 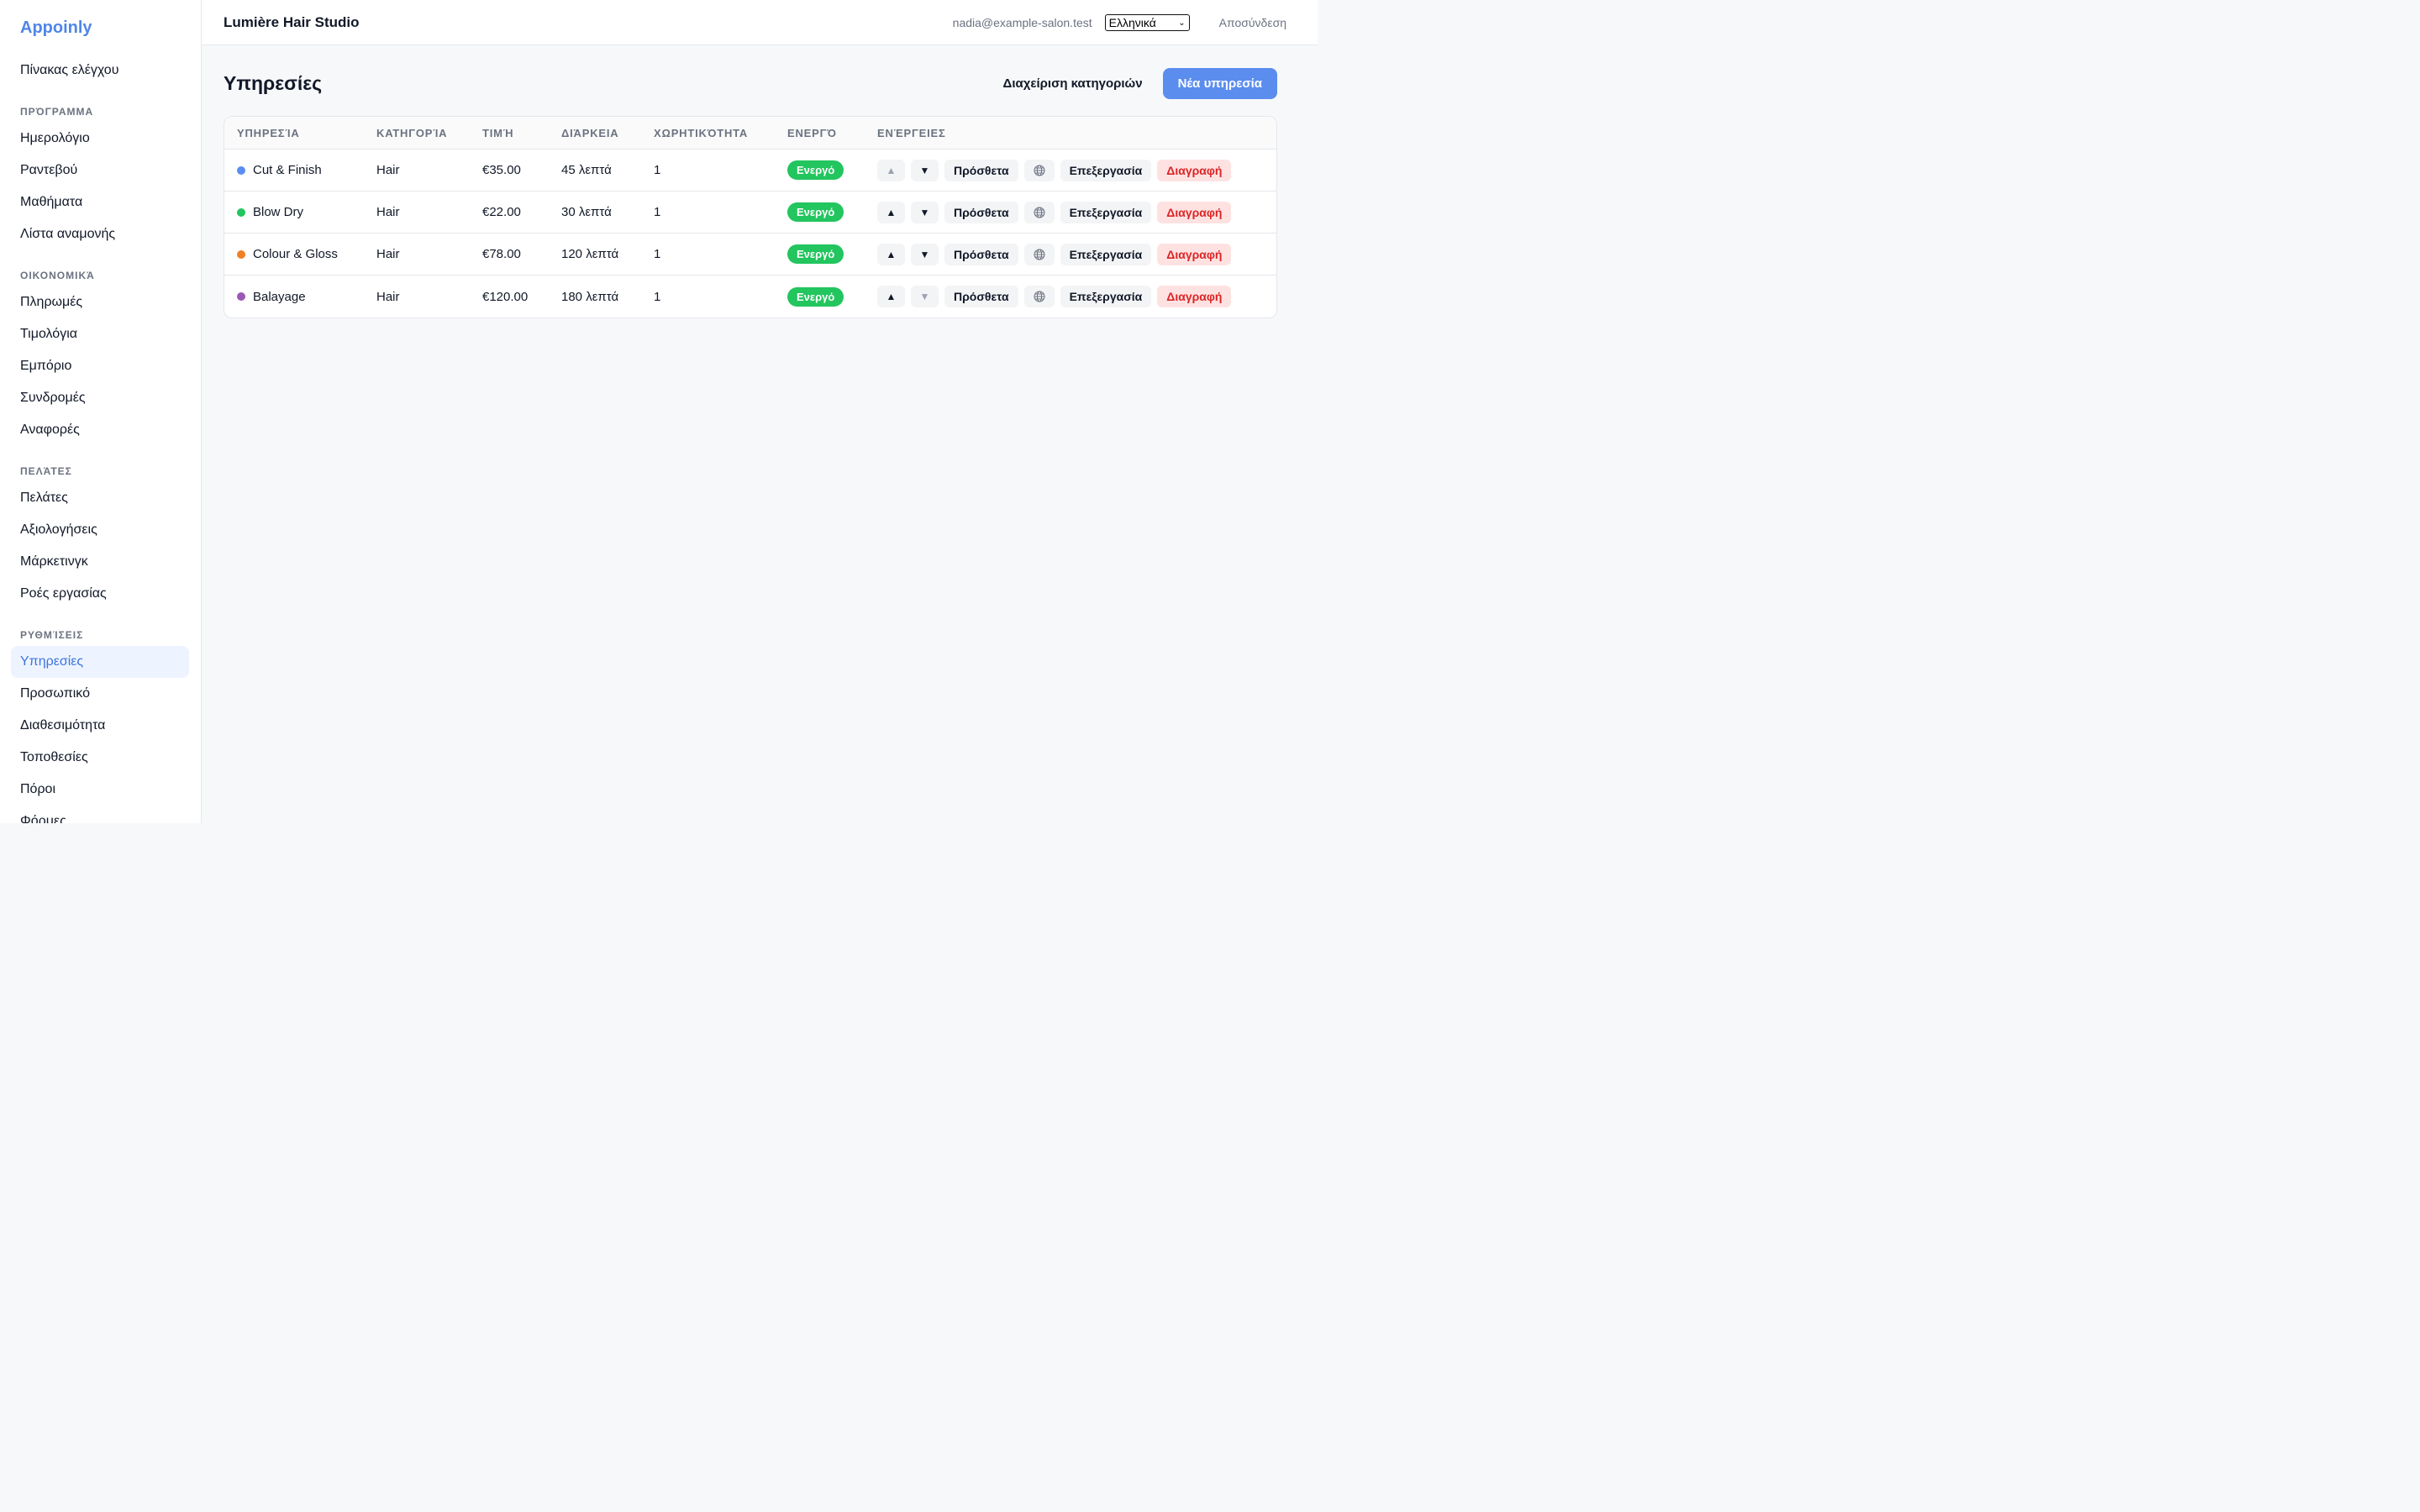 I want to click on sidebar-item: Μαθήματα, so click(x=95, y=202).